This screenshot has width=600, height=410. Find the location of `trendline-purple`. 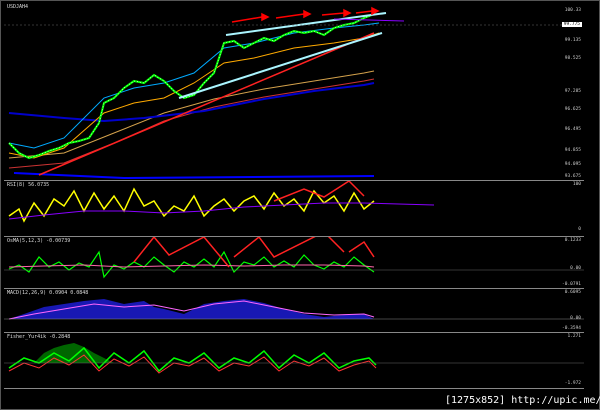

trendline-purple is located at coordinates (369, 20).